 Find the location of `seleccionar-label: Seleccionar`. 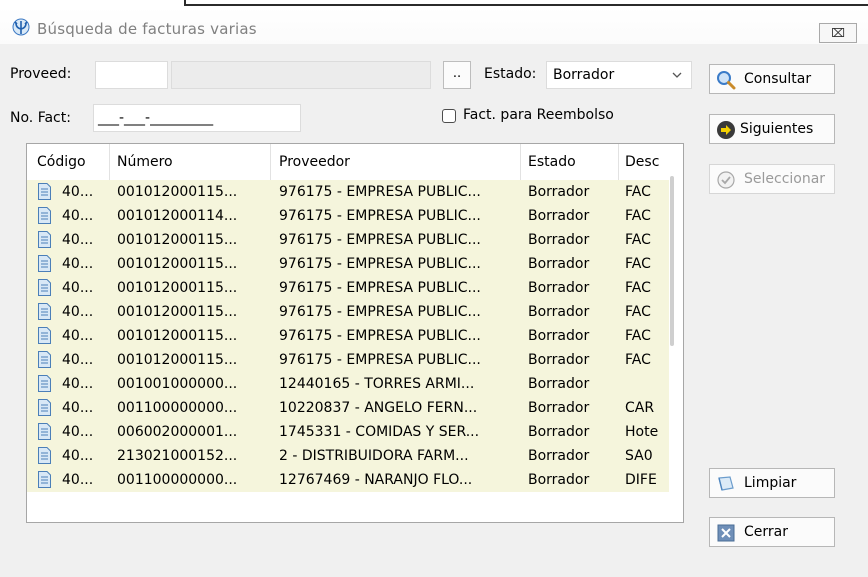

seleccionar-label: Seleccionar is located at coordinates (785, 179).